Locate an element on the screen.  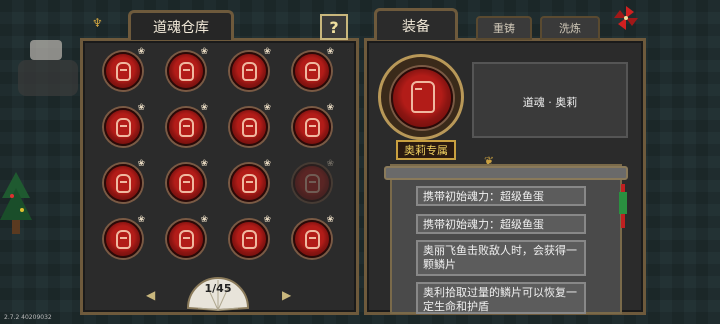
exclusive-badge: 奥莉专属 is located at coordinates (426, 150).